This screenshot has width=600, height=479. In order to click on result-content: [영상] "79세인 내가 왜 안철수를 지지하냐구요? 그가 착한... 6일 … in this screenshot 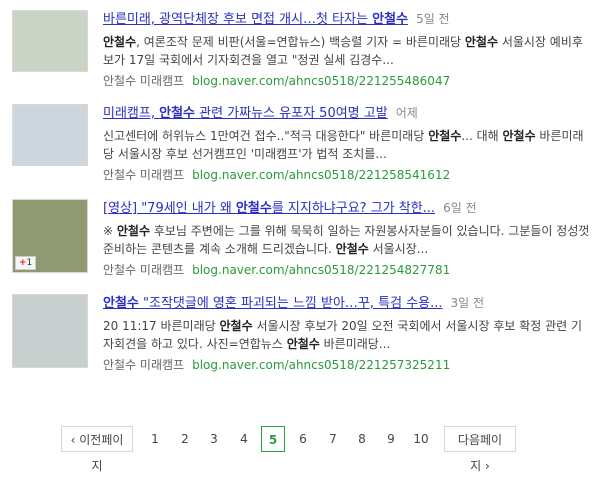, I will do `click(348, 239)`.